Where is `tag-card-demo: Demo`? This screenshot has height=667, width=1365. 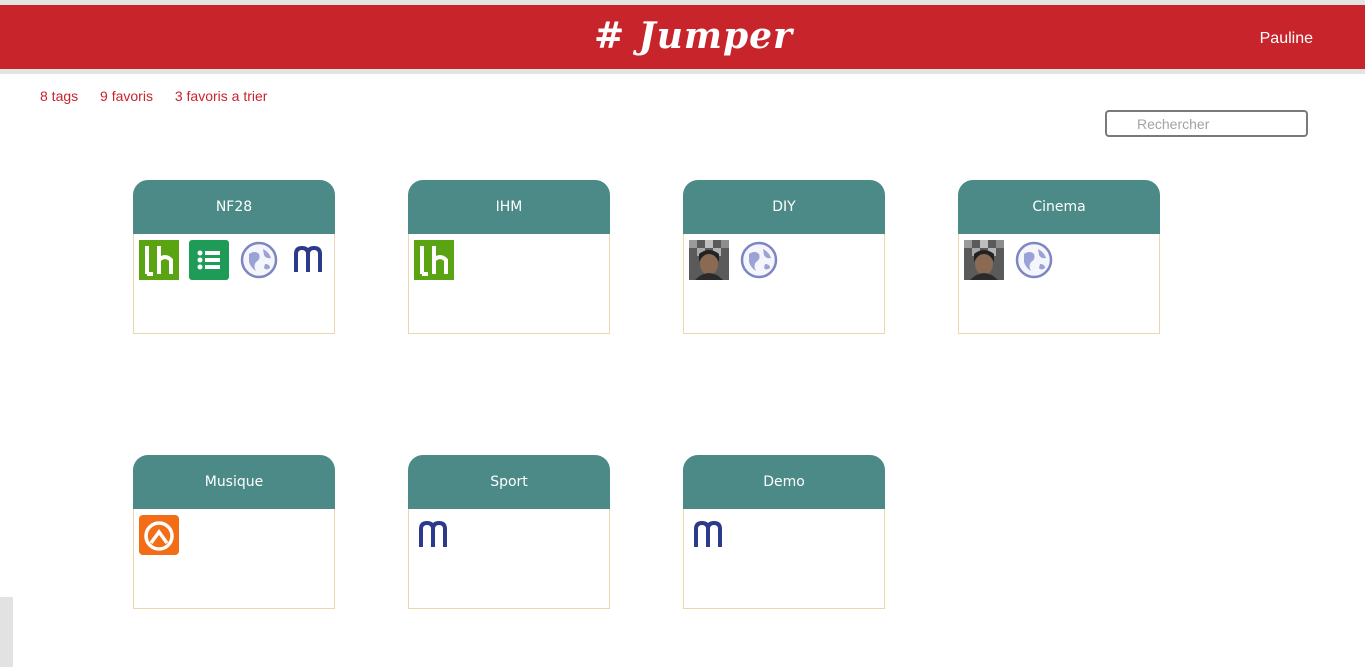 tag-card-demo: Demo is located at coordinates (784, 533).